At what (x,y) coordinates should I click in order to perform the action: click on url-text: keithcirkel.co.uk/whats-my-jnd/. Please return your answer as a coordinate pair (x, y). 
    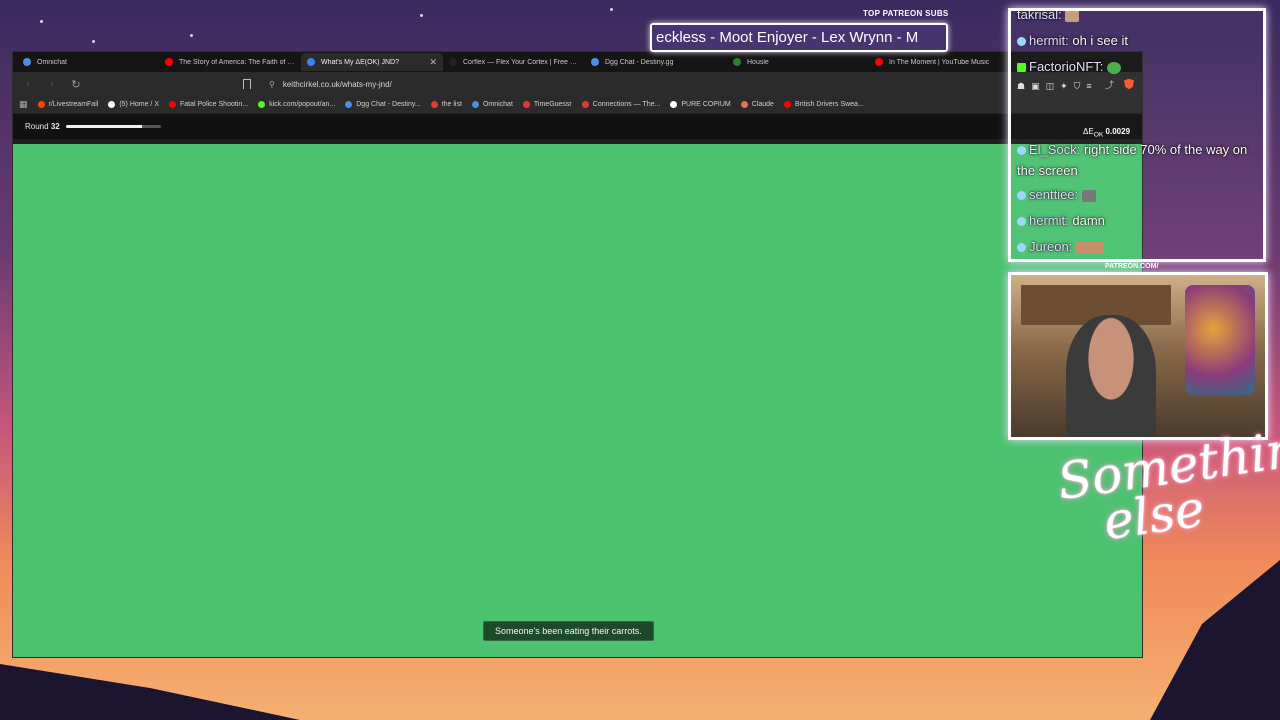
    Looking at the image, I should click on (337, 84).